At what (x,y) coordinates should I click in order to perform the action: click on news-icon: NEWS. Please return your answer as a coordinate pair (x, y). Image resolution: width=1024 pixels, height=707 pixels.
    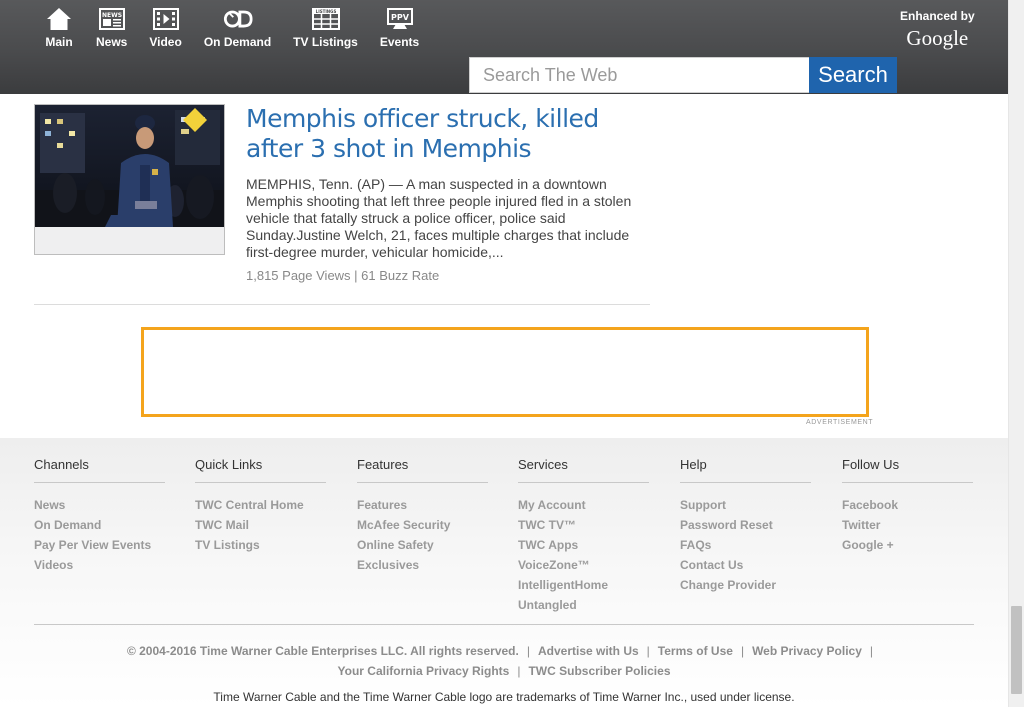
    Looking at the image, I should click on (112, 19).